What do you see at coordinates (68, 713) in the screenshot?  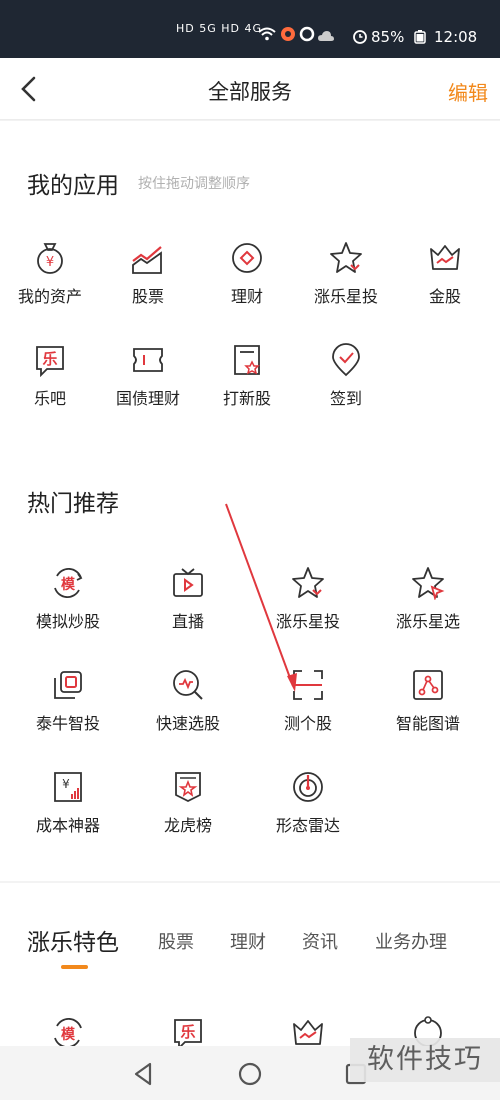 I see `app-smart-invest: 泰牛智投` at bounding box center [68, 713].